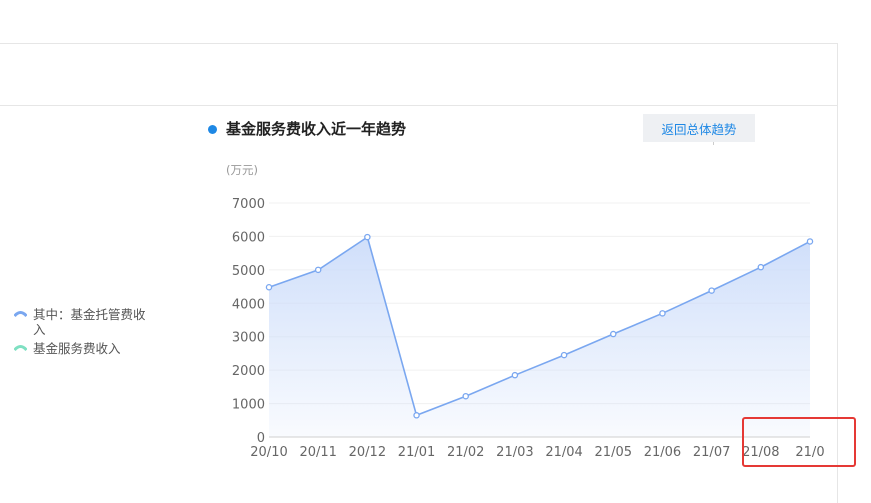 Image resolution: width=871 pixels, height=503 pixels. I want to click on x-tick-label: 20/10, so click(268, 452).